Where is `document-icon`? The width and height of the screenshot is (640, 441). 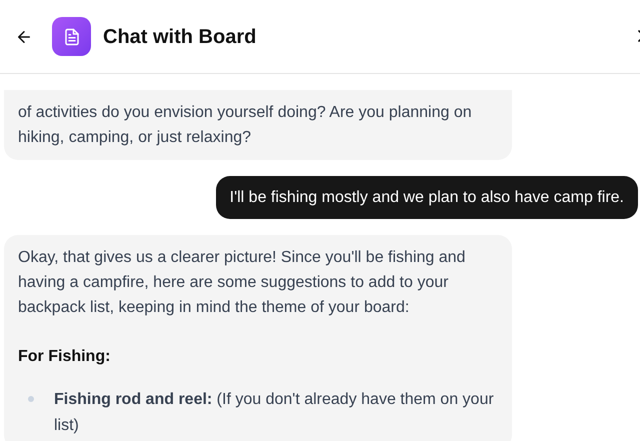 document-icon is located at coordinates (71, 36).